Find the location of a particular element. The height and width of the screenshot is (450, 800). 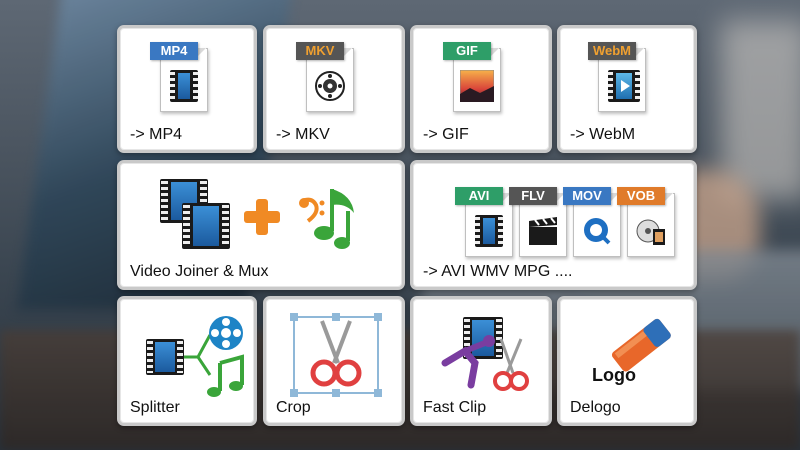

tile-label: Fast Clip is located at coordinates (455, 407).